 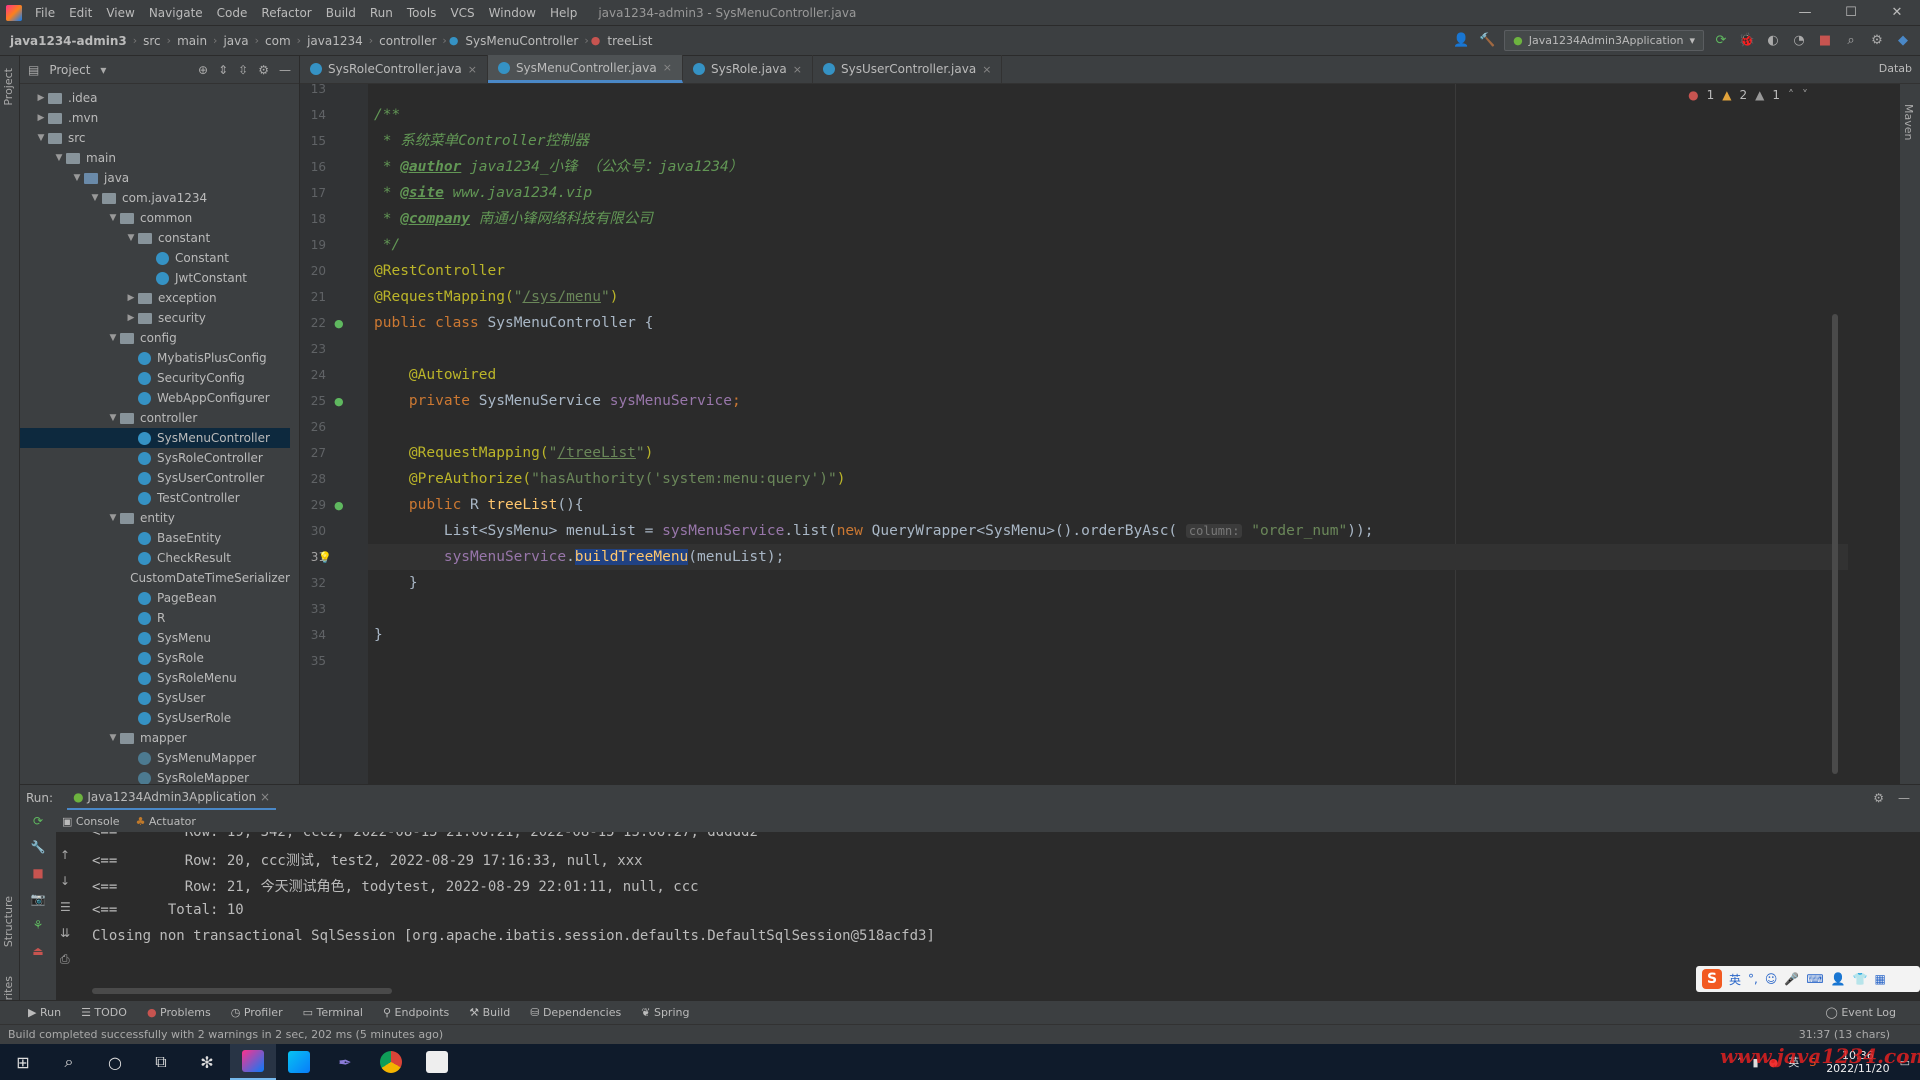 What do you see at coordinates (68, 41) in the screenshot?
I see `breadcrumb-item: java1234-admin3` at bounding box center [68, 41].